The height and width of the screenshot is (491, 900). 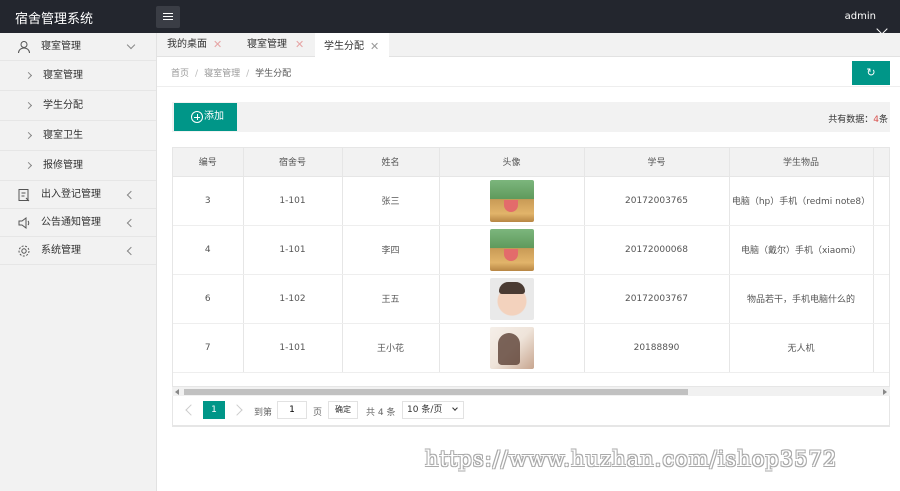 What do you see at coordinates (436, 392) in the screenshot?
I see `scrollbar-thumb` at bounding box center [436, 392].